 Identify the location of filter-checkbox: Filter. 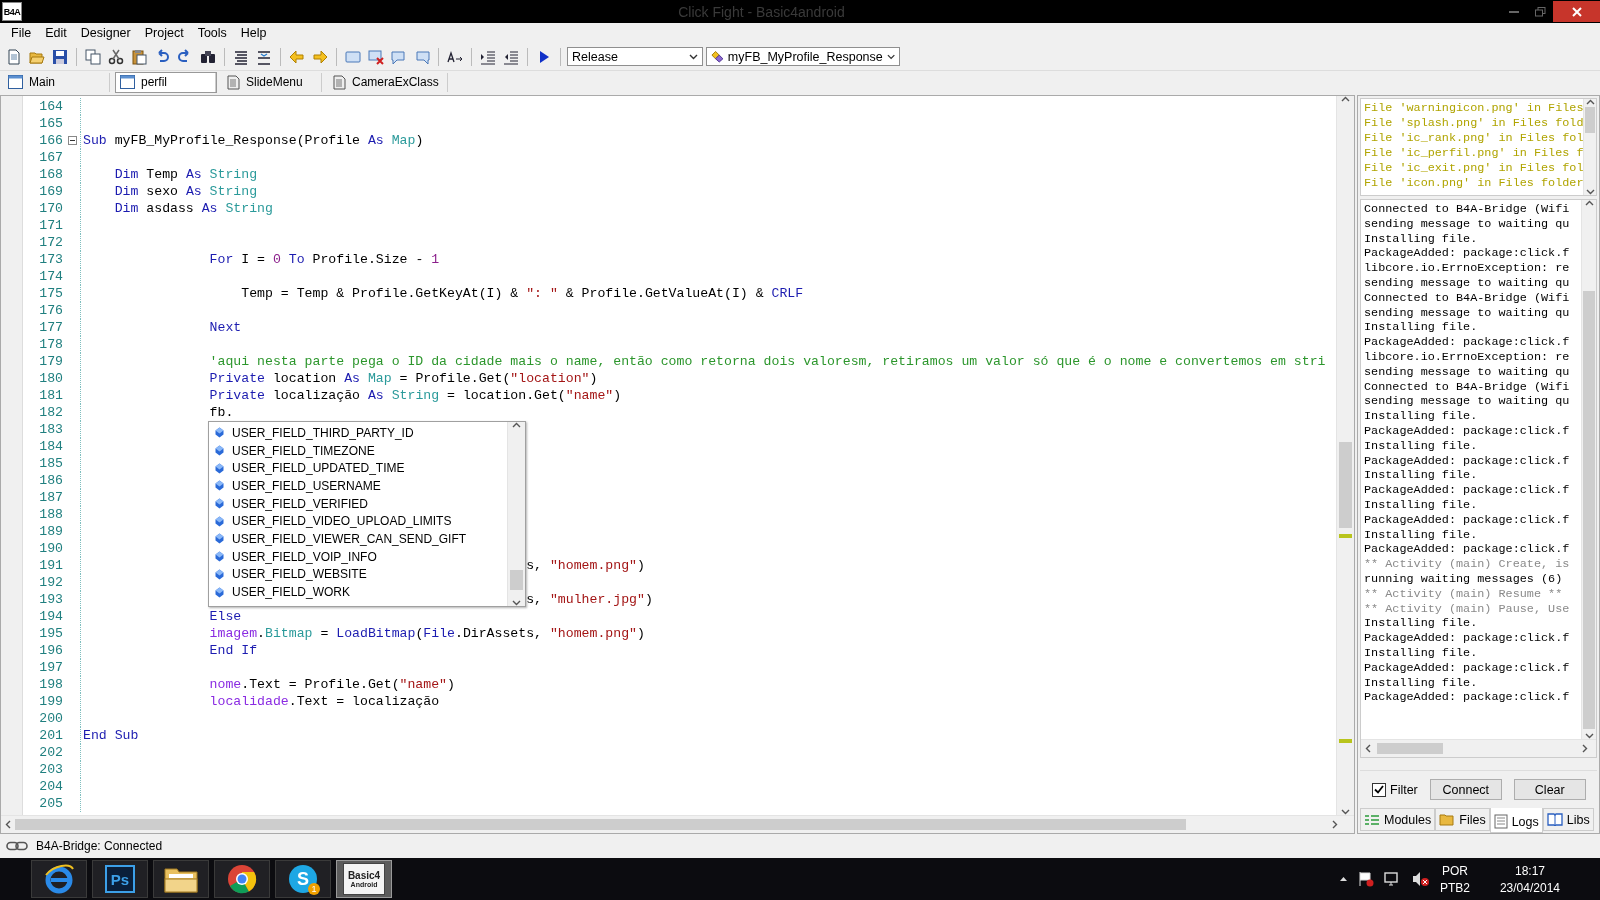
(1395, 789).